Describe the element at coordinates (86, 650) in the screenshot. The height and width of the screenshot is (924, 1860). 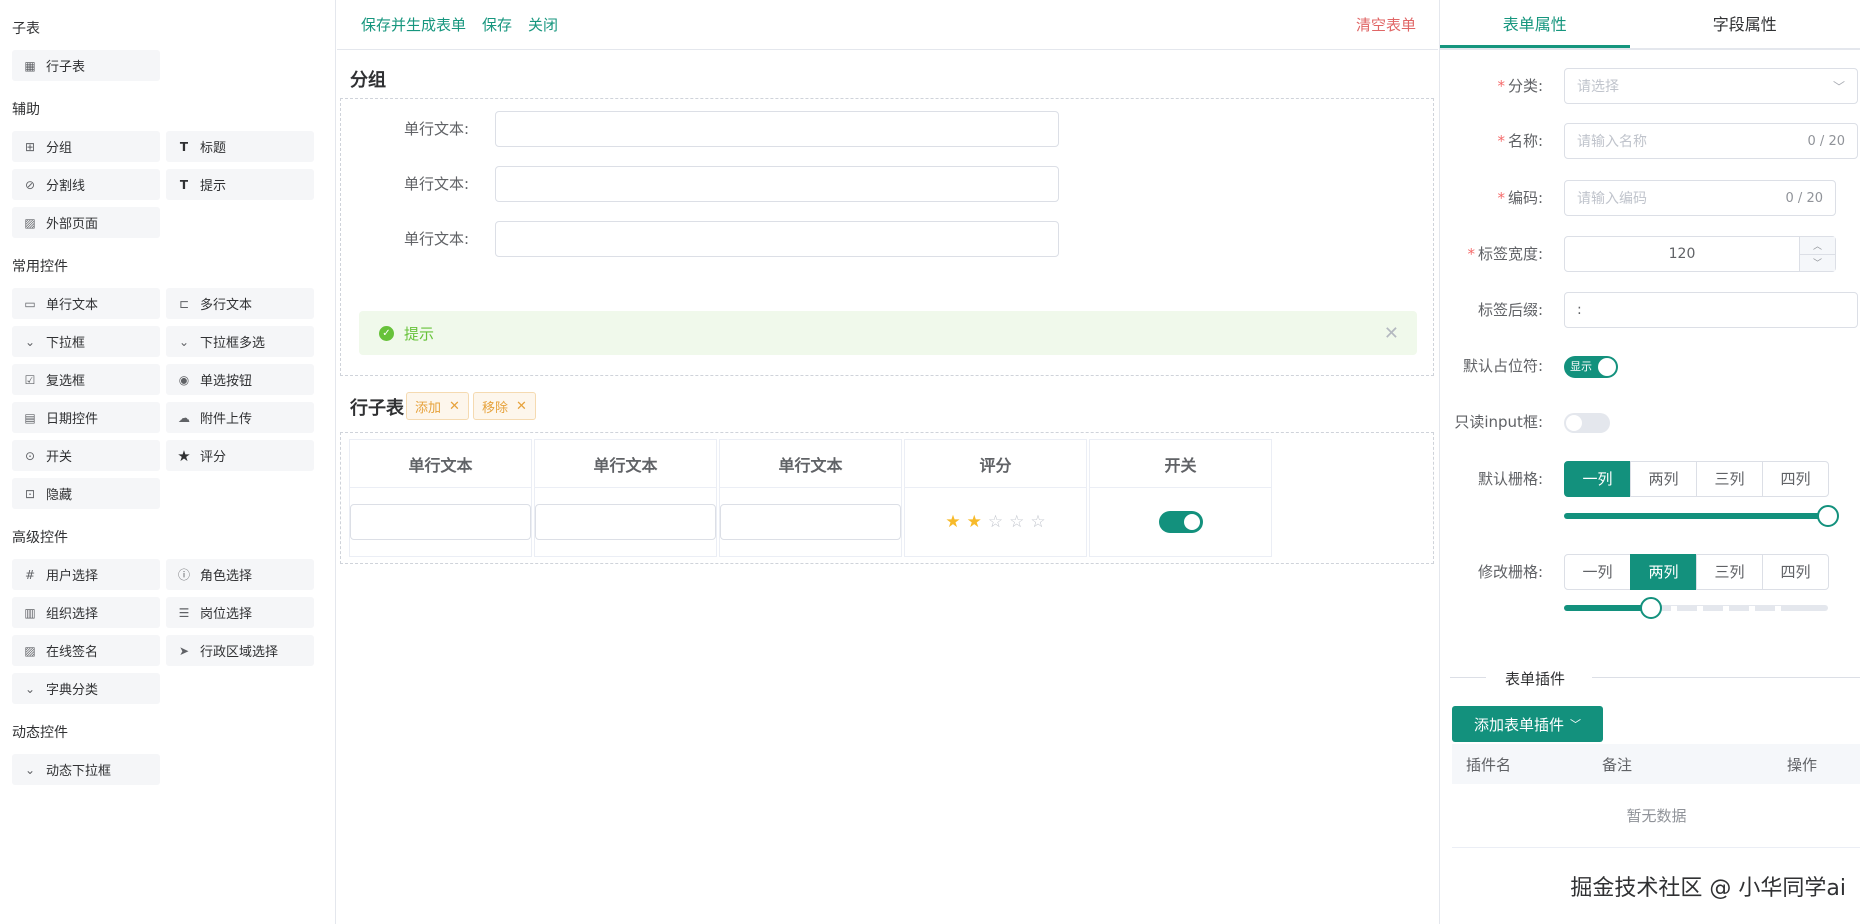
I see `palette-item: ▨ 在线签名` at that location.